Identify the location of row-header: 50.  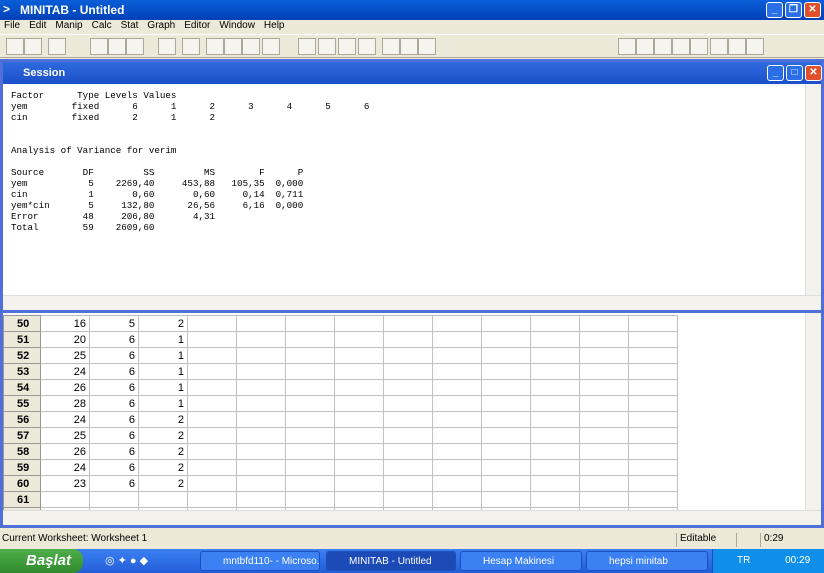
(22, 323).